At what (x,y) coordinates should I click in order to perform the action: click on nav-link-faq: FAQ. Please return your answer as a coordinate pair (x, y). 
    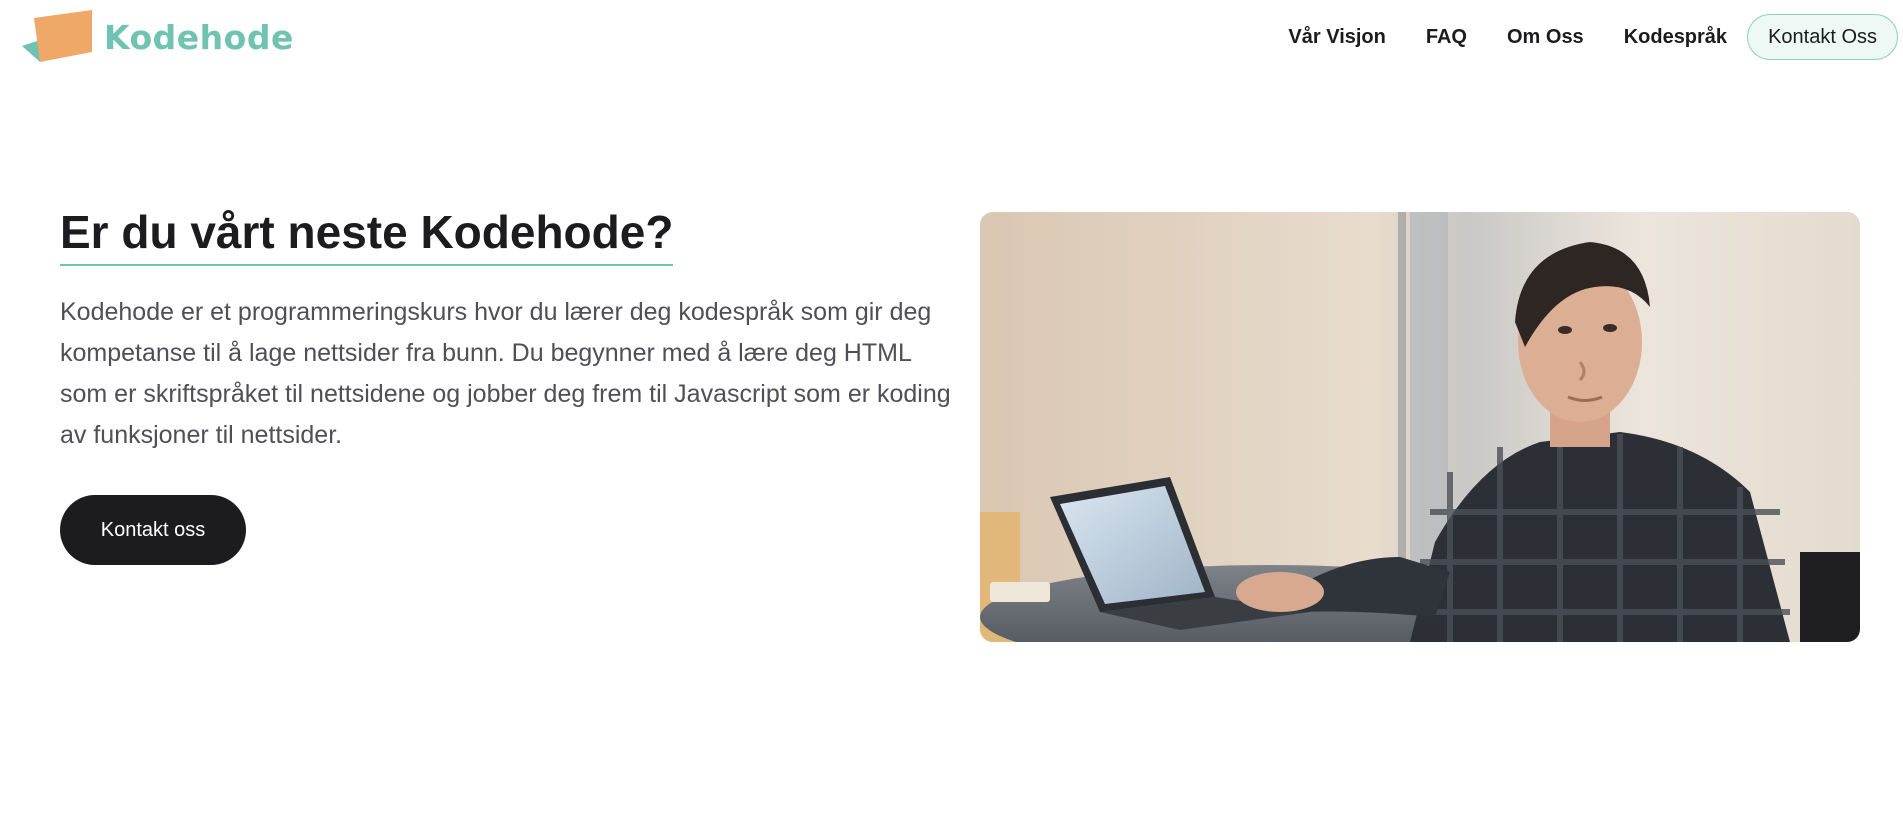
    Looking at the image, I should click on (1446, 37).